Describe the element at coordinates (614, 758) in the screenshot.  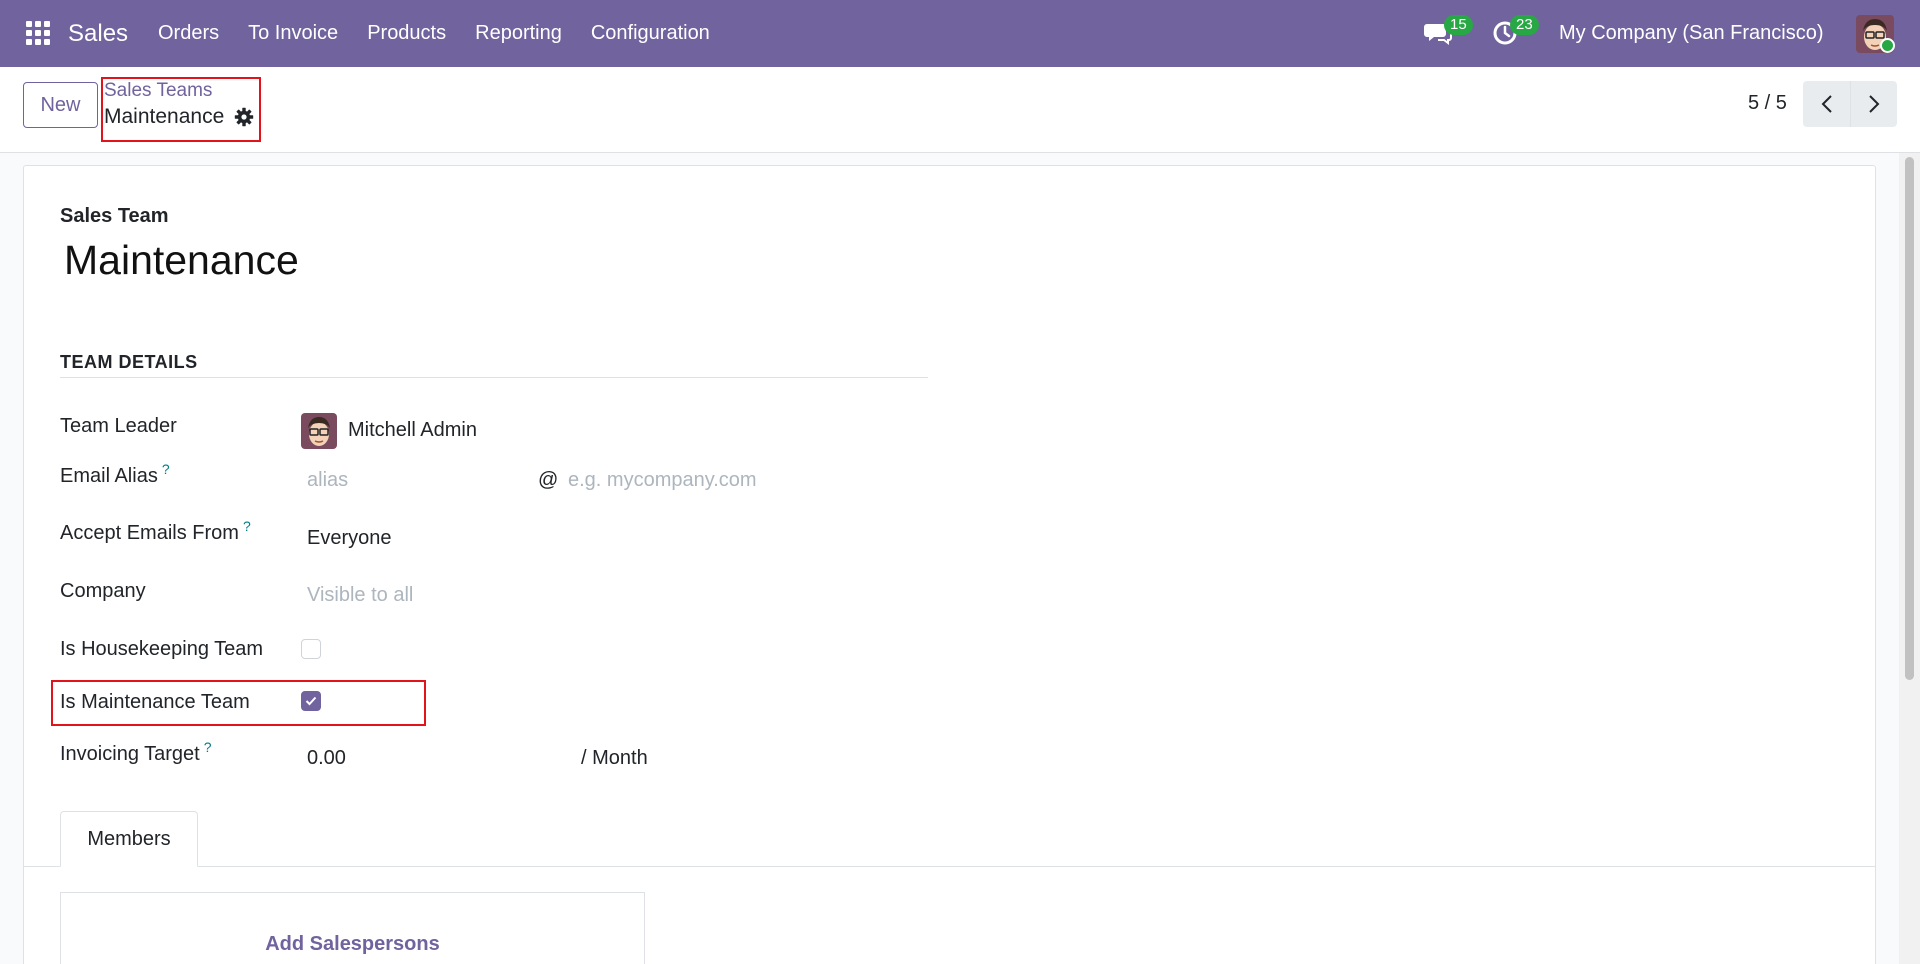
I see `invoicing-target-period: / Month` at that location.